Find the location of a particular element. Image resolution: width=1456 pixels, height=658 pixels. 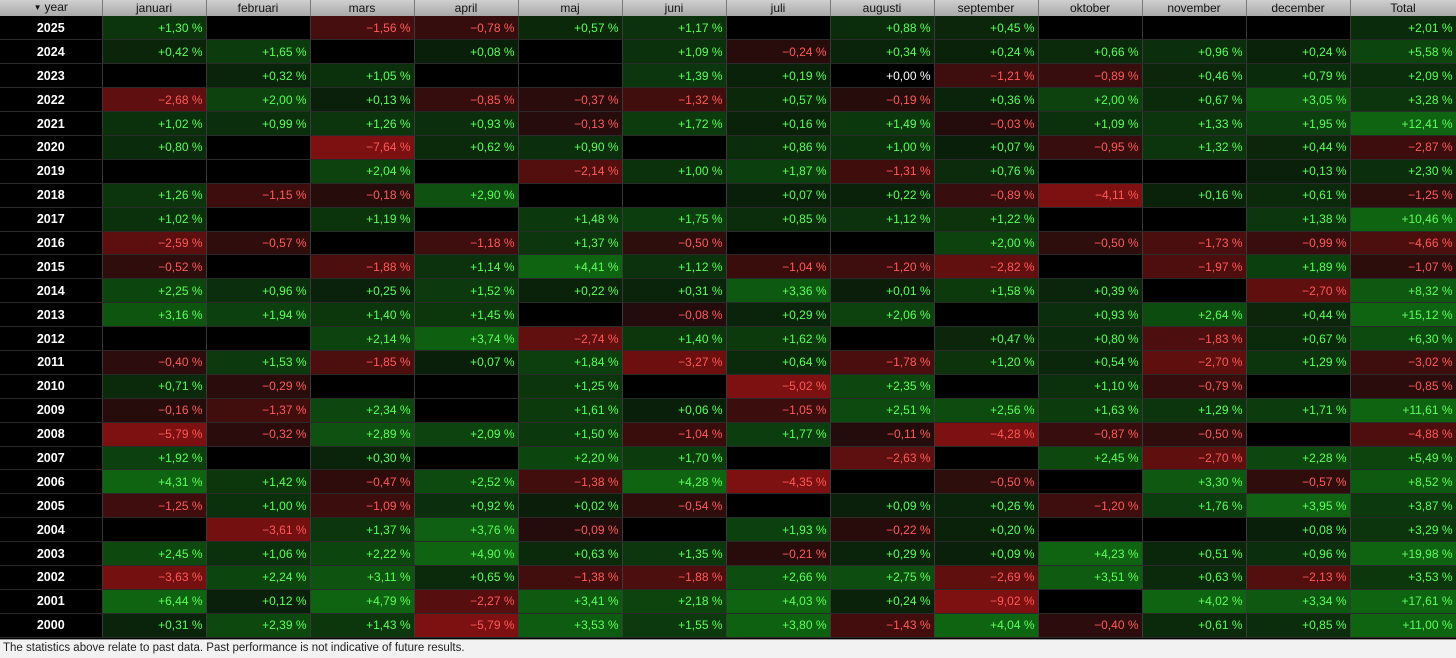

return-cell: −5,79 % is located at coordinates (466, 625).